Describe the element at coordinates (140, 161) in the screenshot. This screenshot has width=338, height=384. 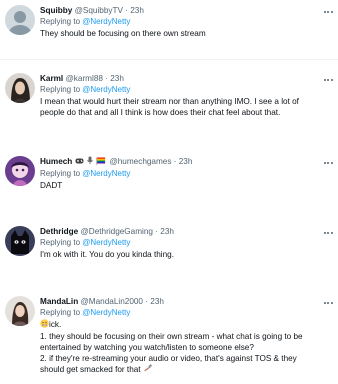
I see `user-handle: @humechgames` at that location.